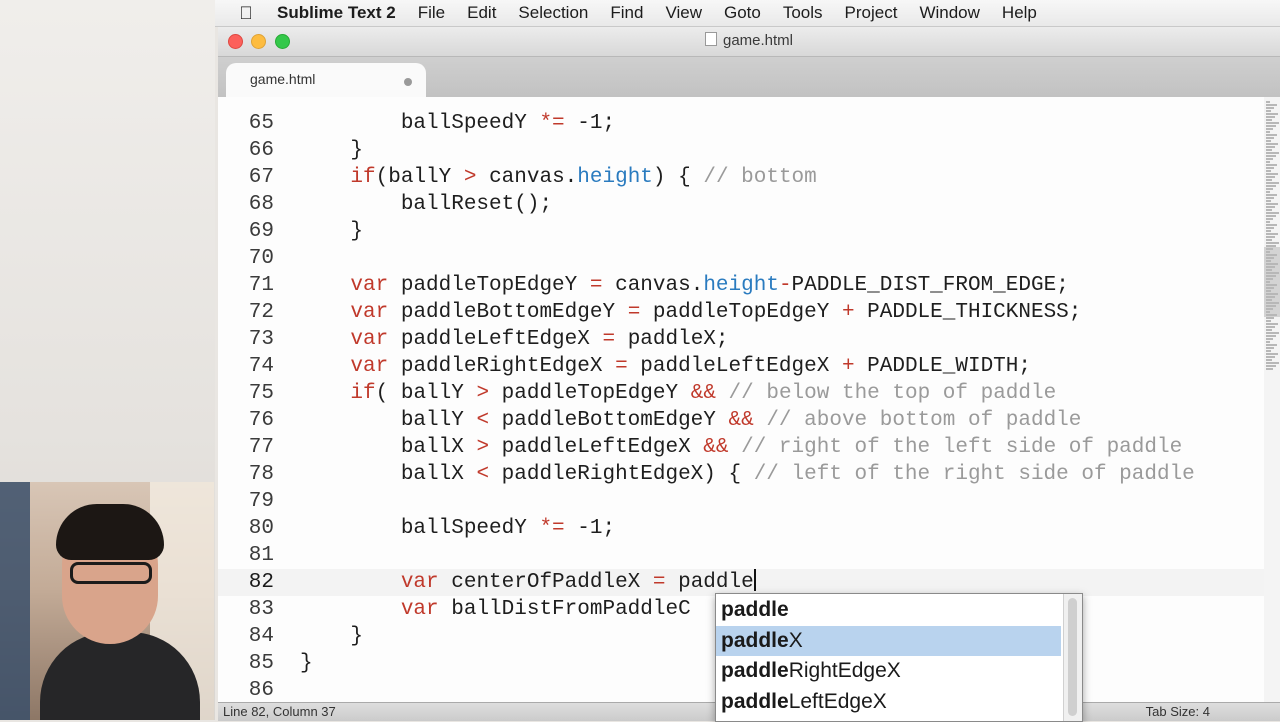 Image resolution: width=1280 pixels, height=722 pixels. What do you see at coordinates (741, 339) in the screenshot?
I see `code-line-73: 73 var paddleLeftEdgeX = paddleX;` at bounding box center [741, 339].